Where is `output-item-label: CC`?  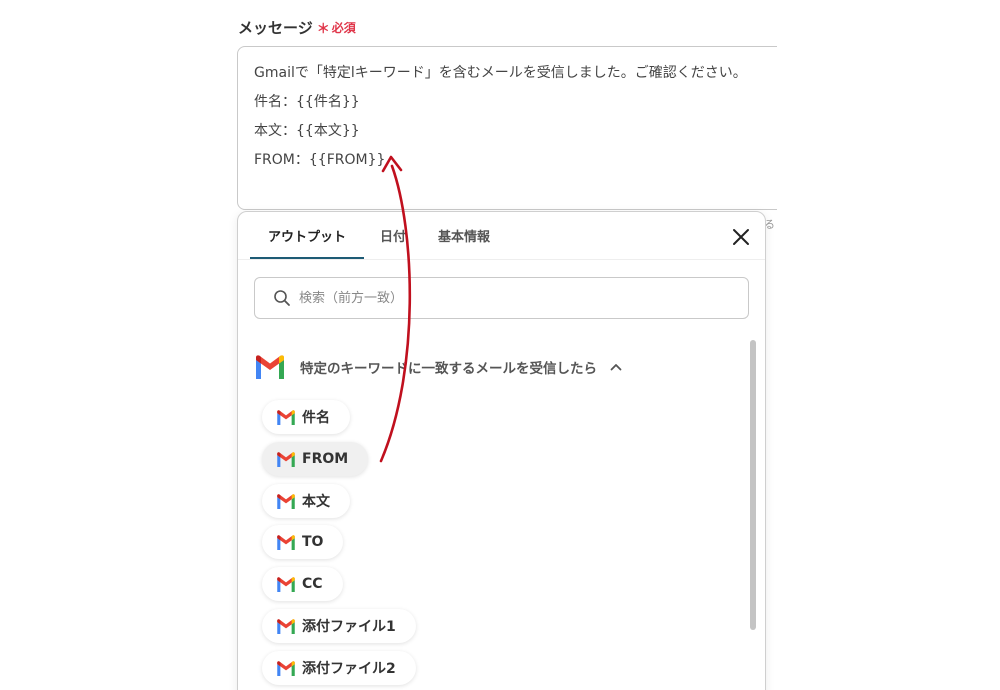
output-item-label: CC is located at coordinates (312, 584).